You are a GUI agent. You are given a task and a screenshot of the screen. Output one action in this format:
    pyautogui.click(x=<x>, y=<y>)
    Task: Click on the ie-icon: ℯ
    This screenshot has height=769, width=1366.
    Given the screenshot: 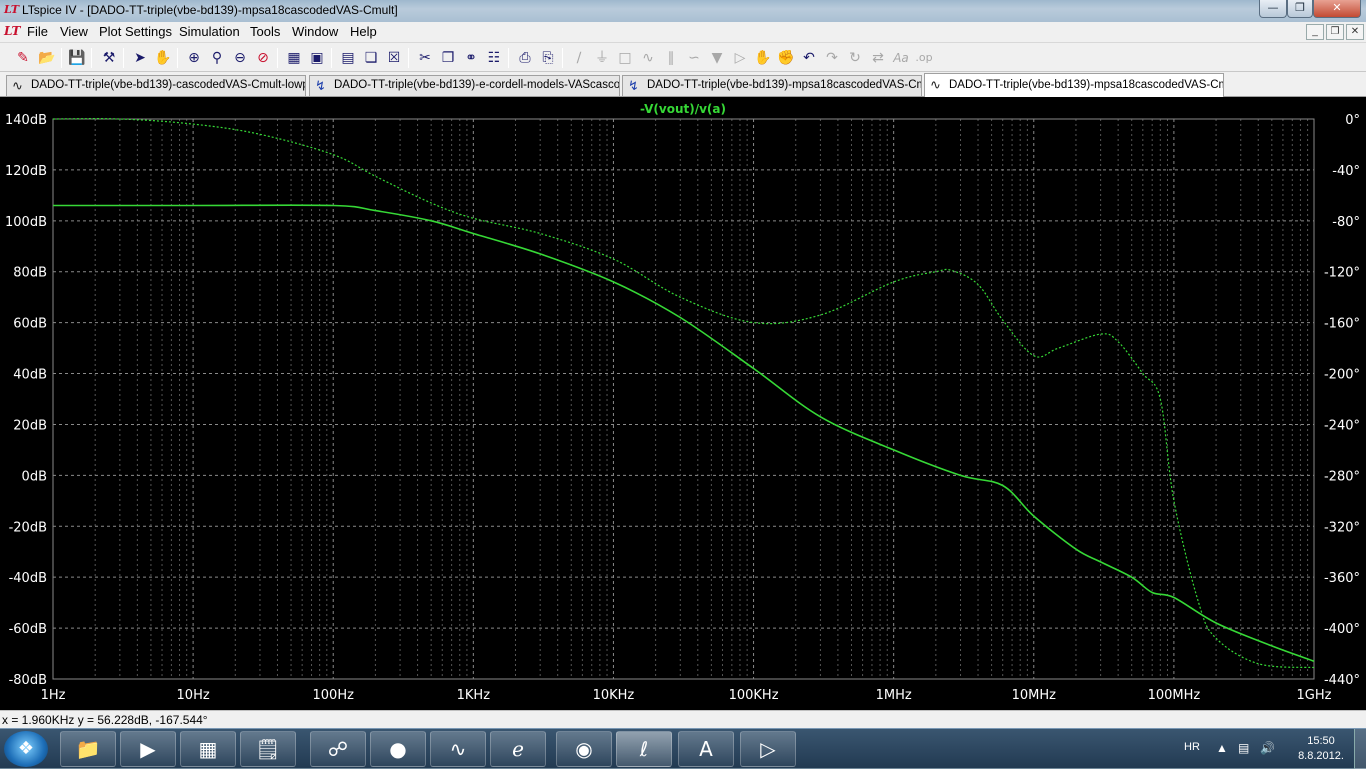 What is the action you would take?
    pyautogui.click(x=518, y=749)
    